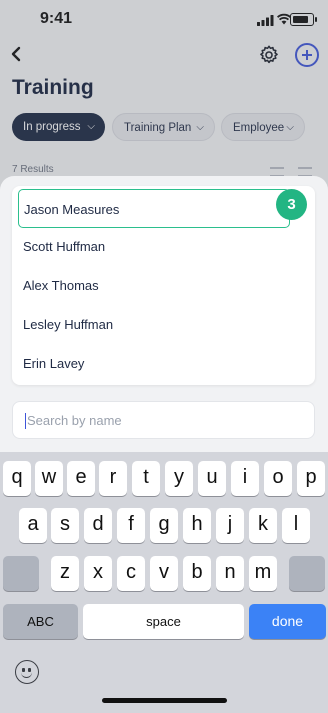 The height and width of the screenshot is (713, 328). What do you see at coordinates (311, 478) in the screenshot?
I see `key-p: p` at bounding box center [311, 478].